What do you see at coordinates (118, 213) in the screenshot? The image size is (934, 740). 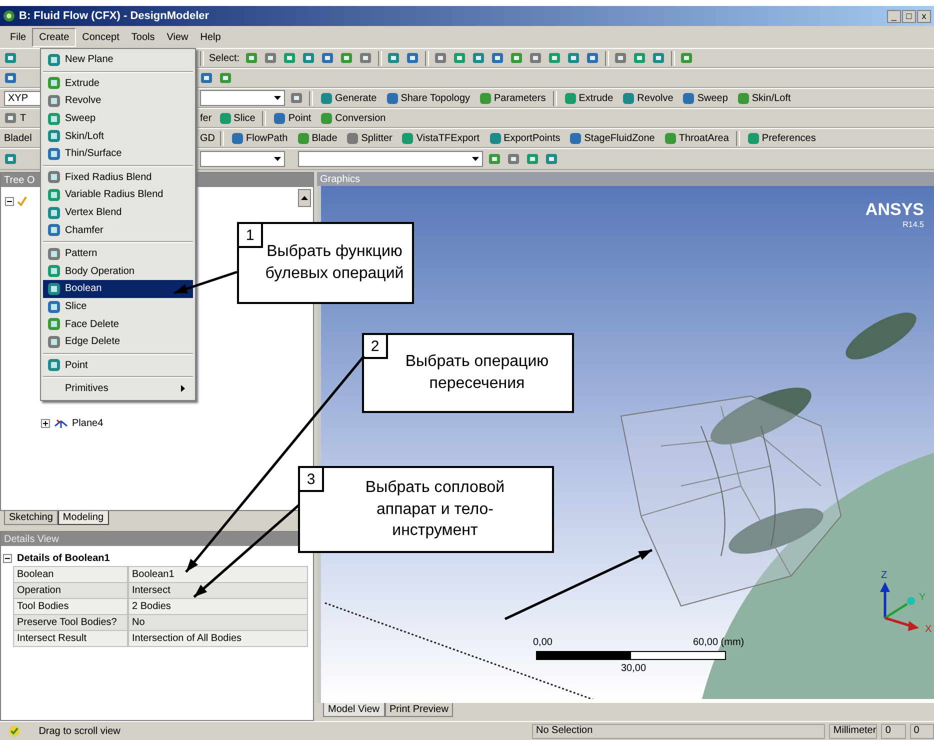 I see `menu-item: Vertex Blend` at bounding box center [118, 213].